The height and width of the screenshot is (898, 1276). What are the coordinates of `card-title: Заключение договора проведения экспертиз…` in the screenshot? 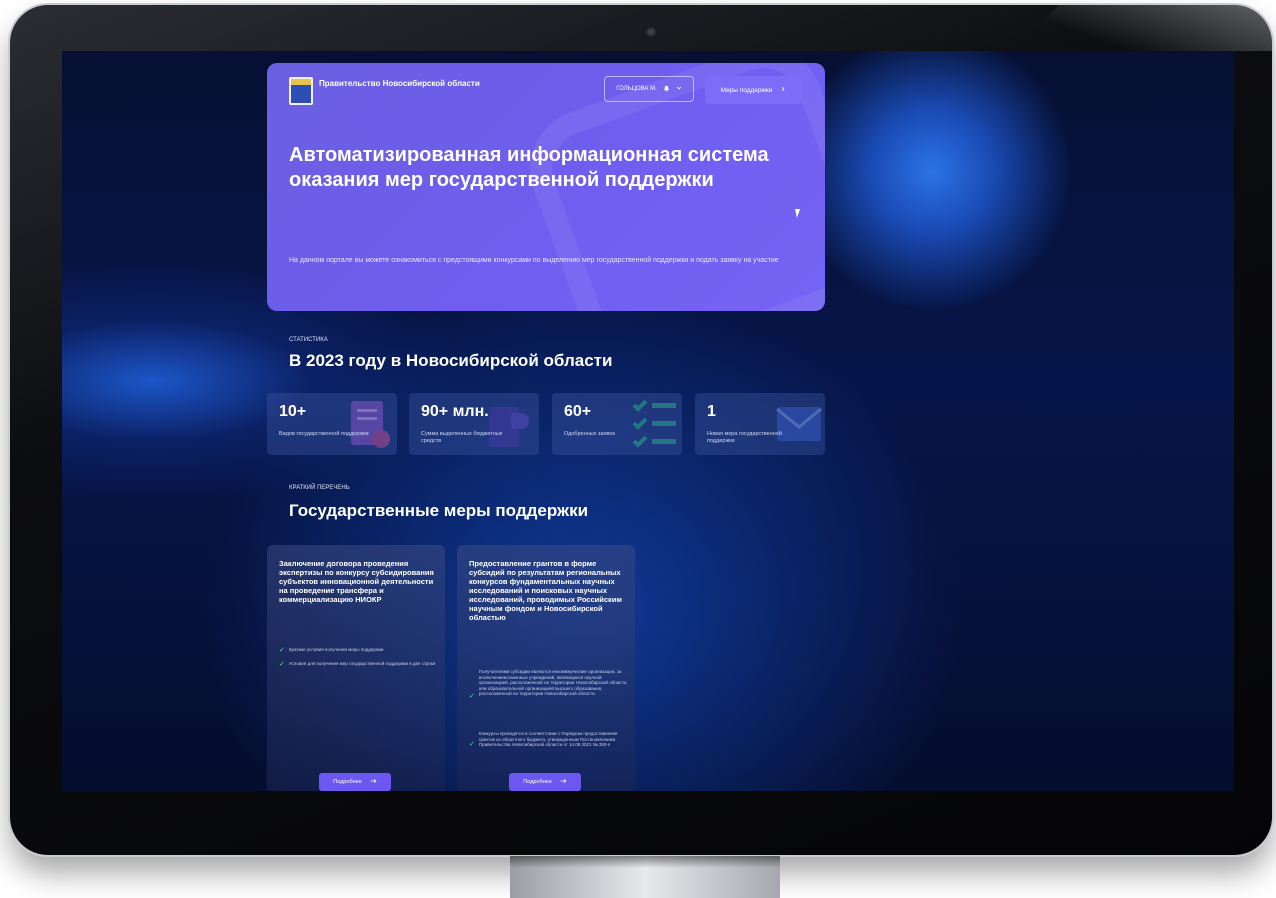 It's located at (356, 581).